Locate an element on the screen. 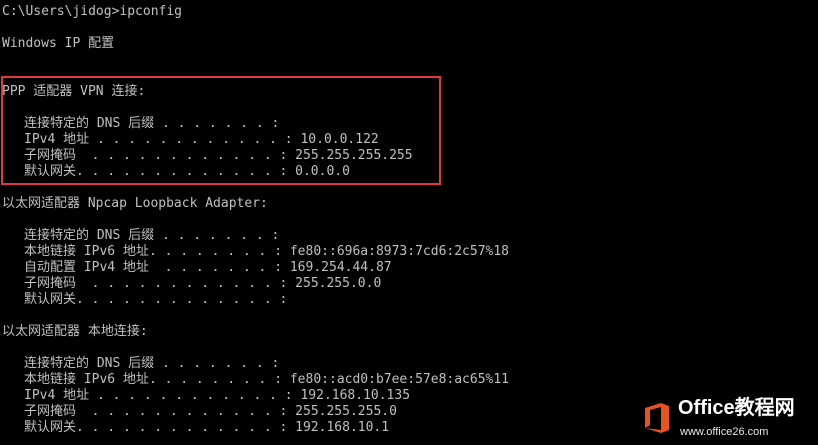  config-label: IPv4 地址 is located at coordinates (57, 395).